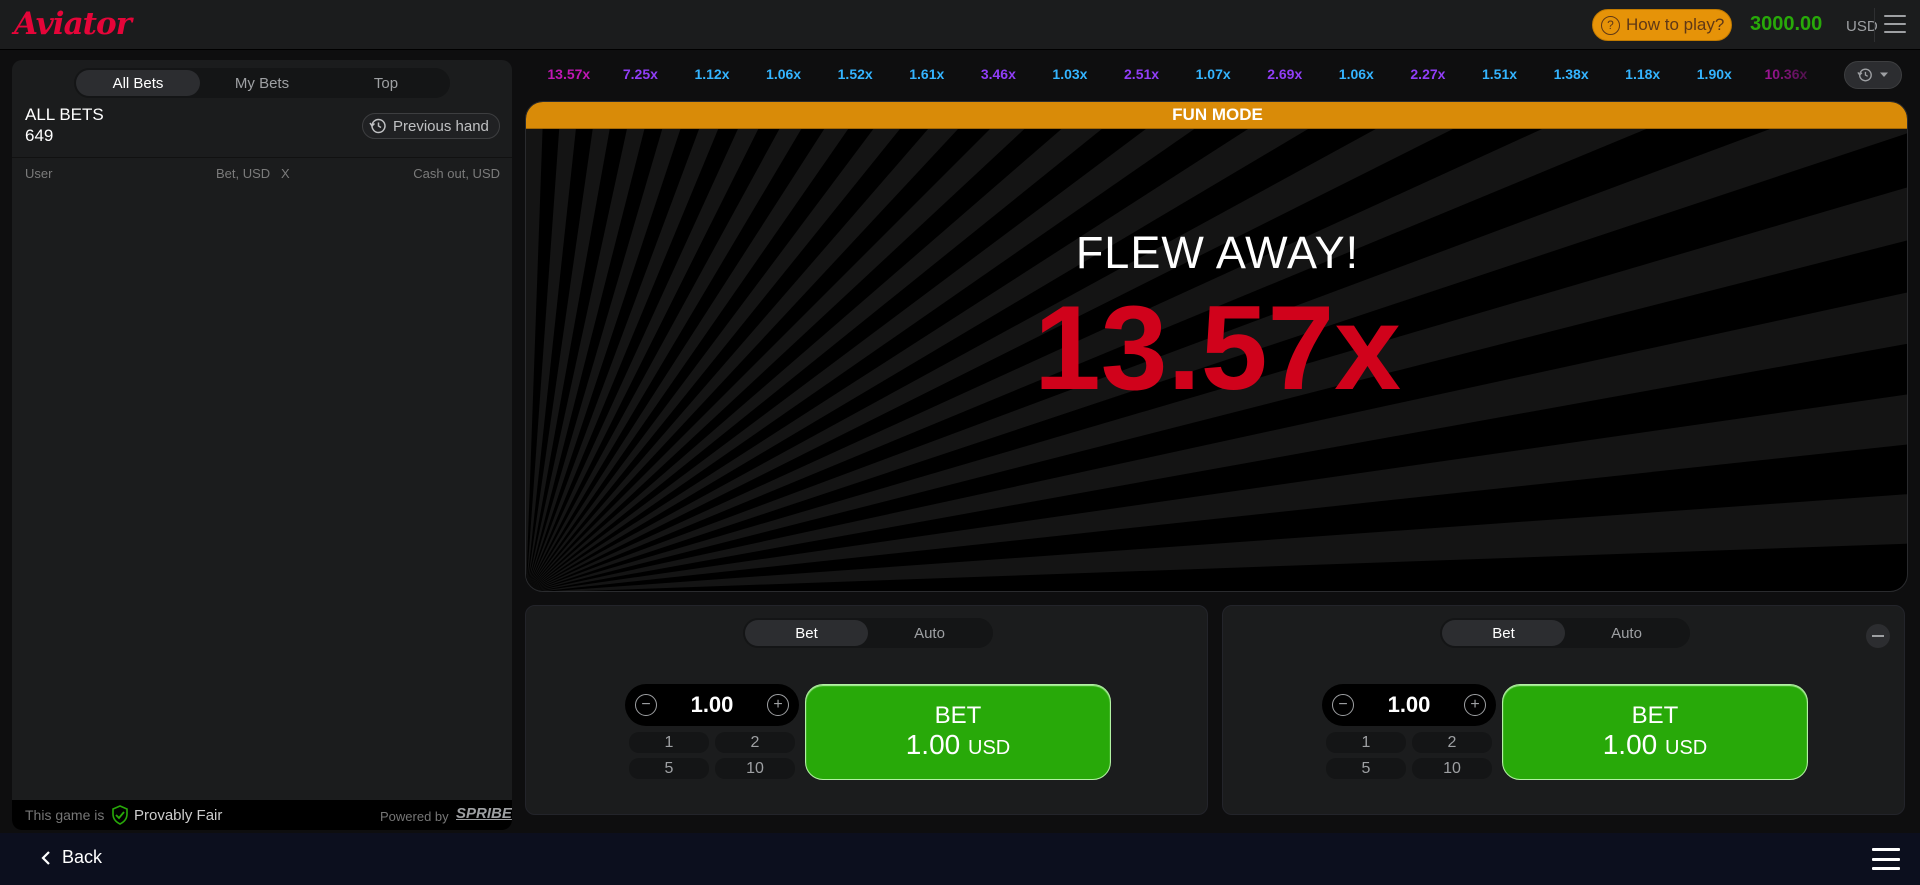  I want to click on chevron-left-icon, so click(45, 857).